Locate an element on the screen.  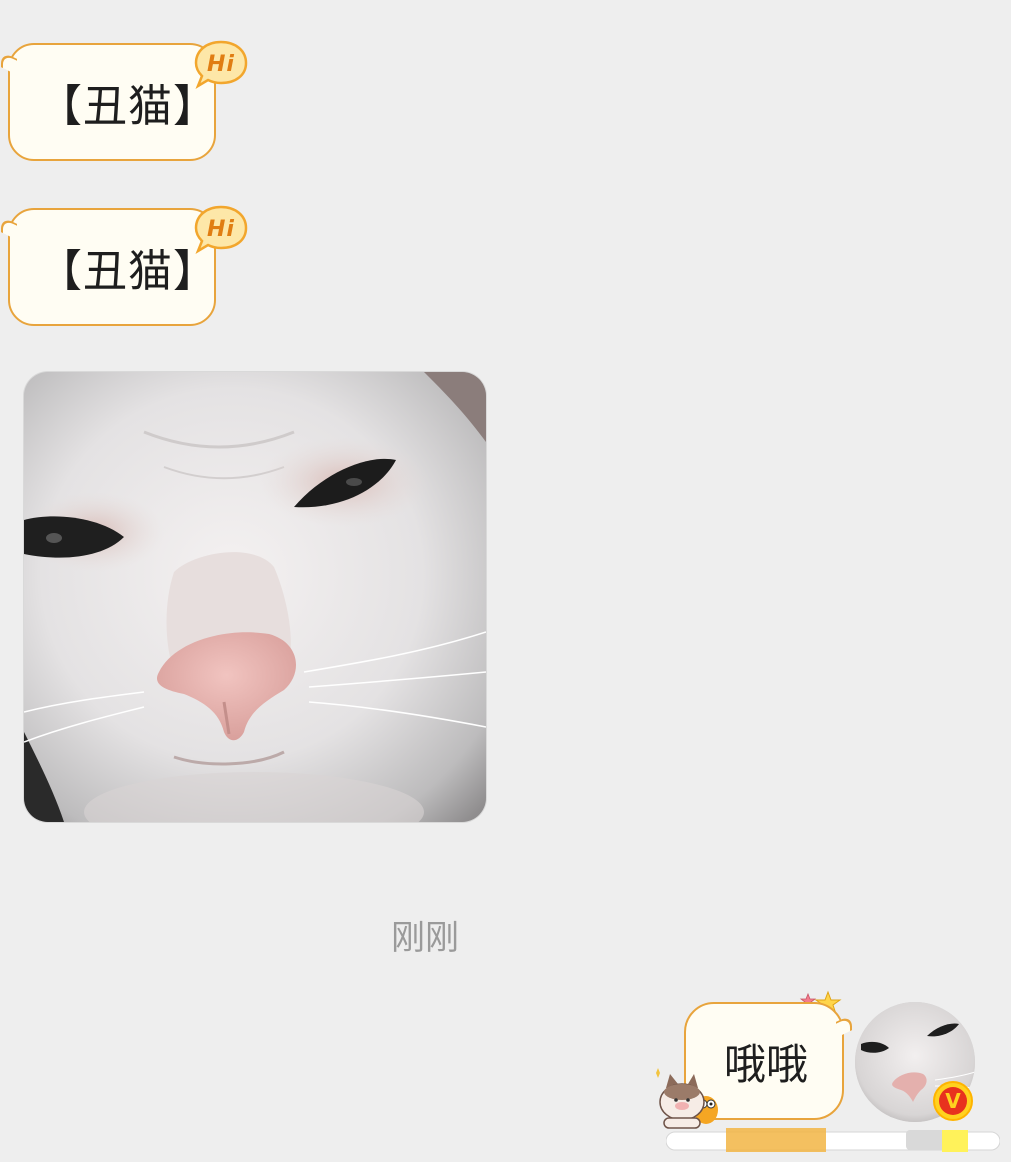
vip-badge-text: V is located at coordinates (953, 1101).